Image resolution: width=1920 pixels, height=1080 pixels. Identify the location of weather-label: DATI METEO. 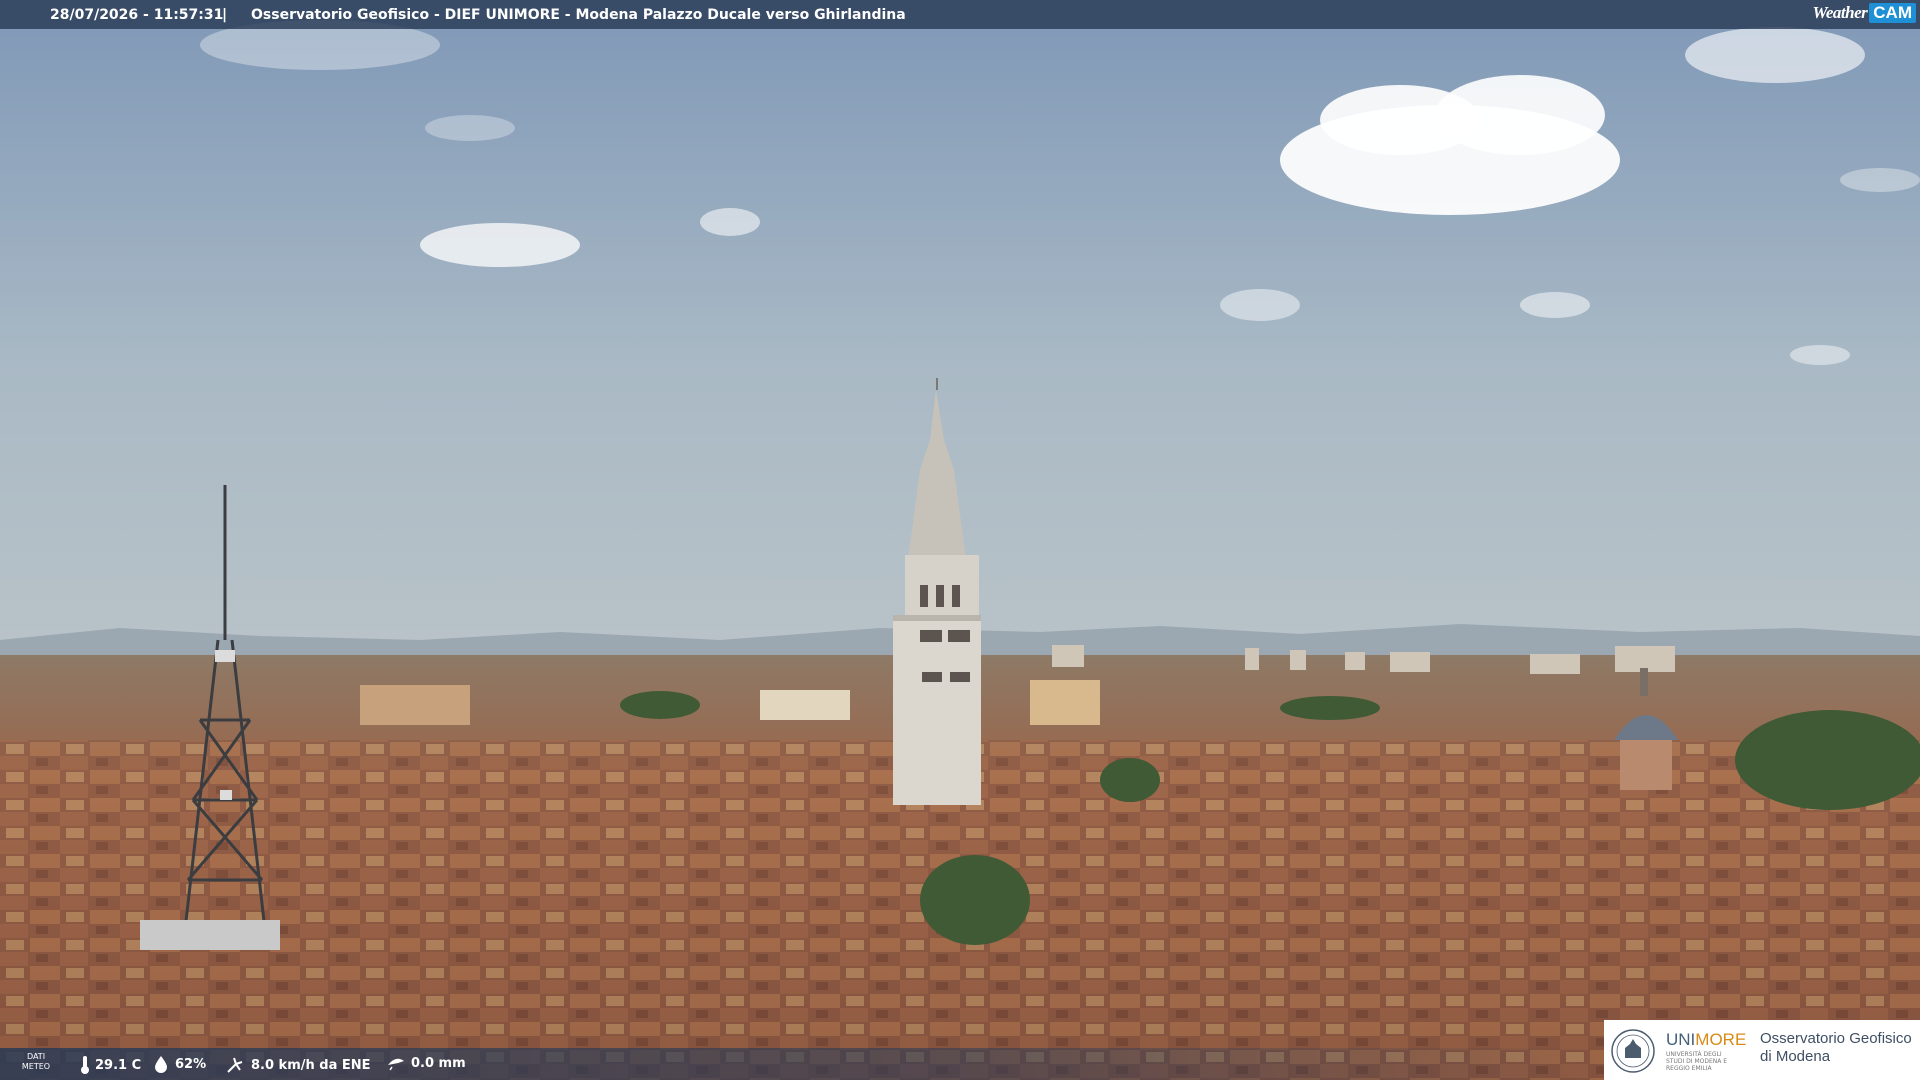
(36, 1061).